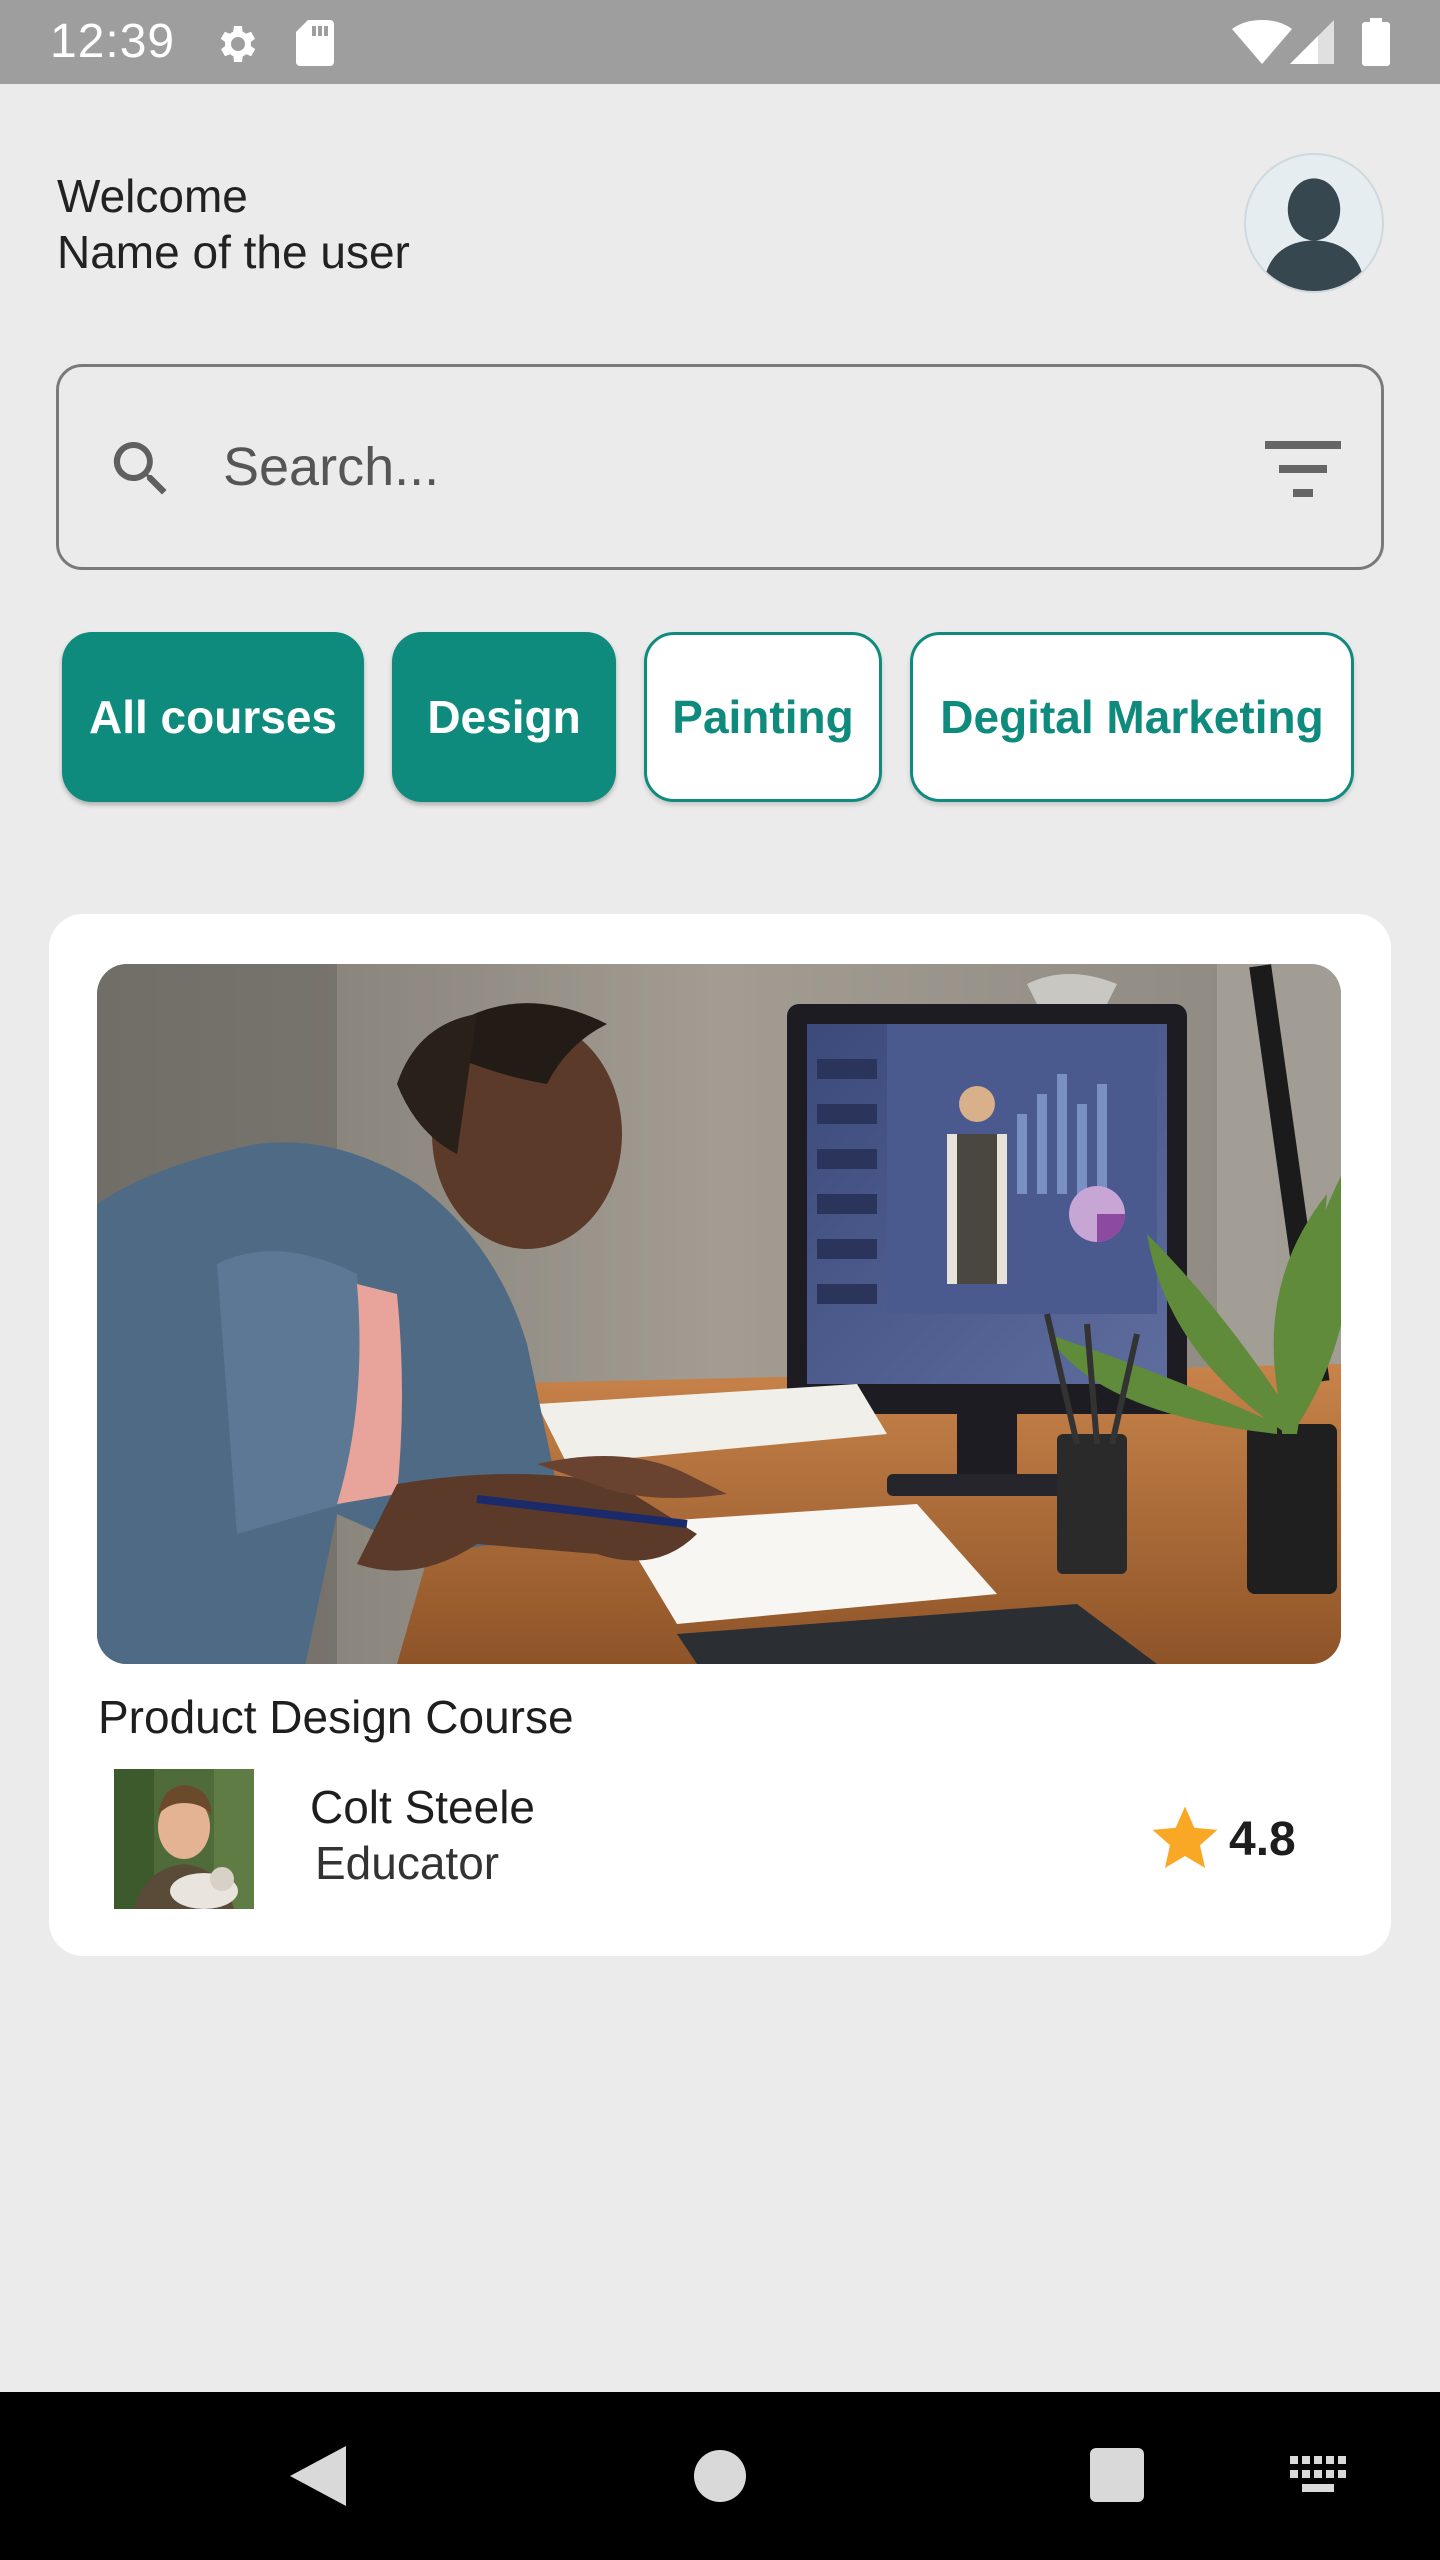 This screenshot has width=1440, height=2560. Describe the element at coordinates (1117, 2475) in the screenshot. I see `recents-icon` at that location.